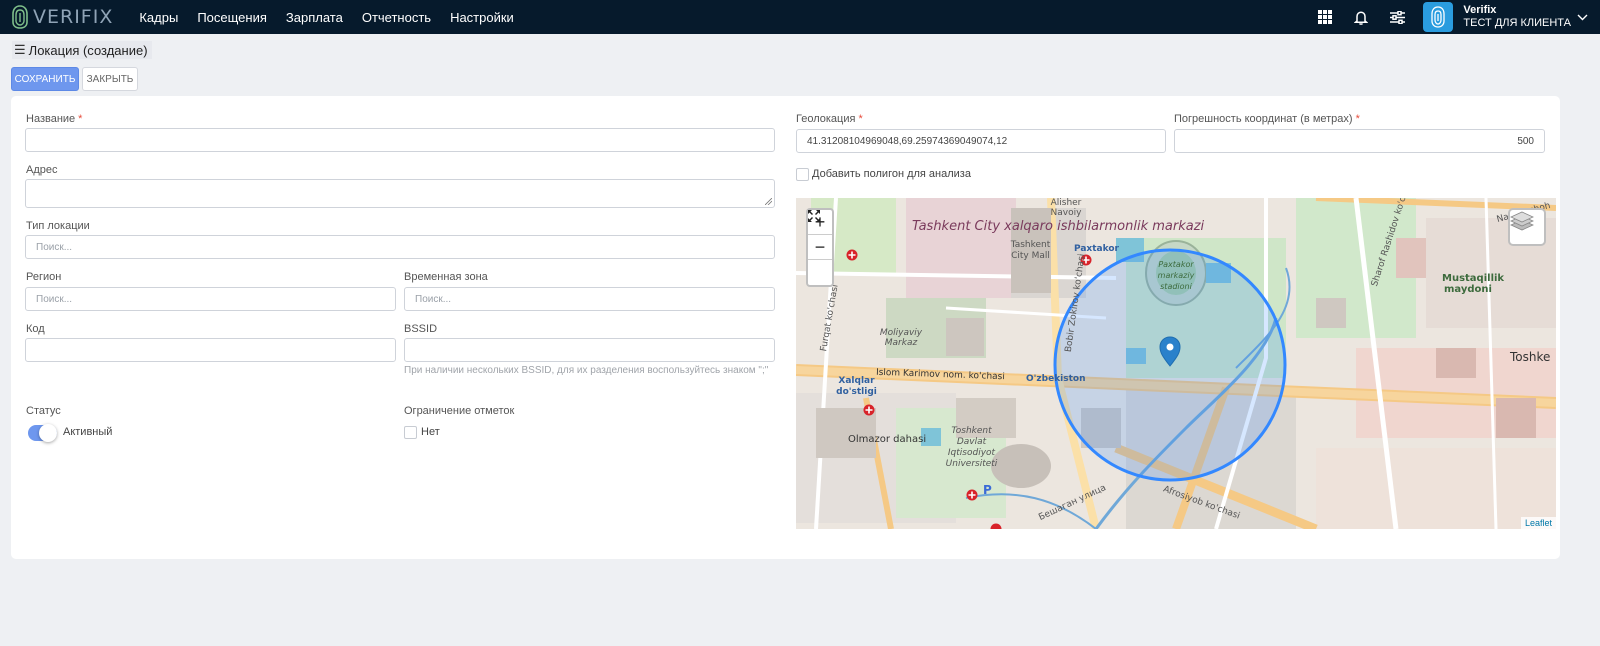 The width and height of the screenshot is (1600, 646). I want to click on user-info: Verifix ТЕСТ ДЛЯ КЛИЕНТА, so click(1517, 17).